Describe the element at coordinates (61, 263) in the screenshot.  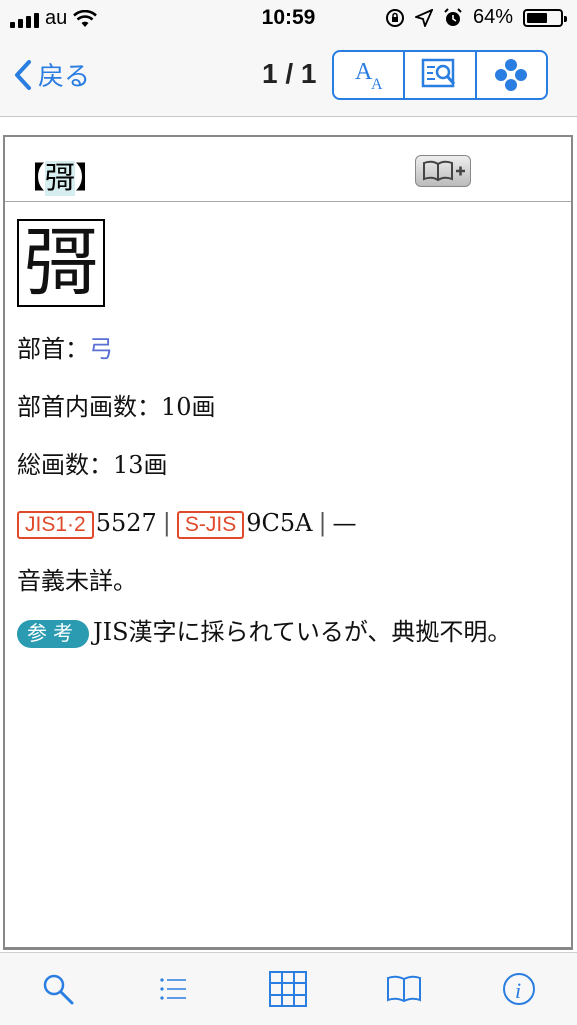
I see `kanji-display: 彁` at that location.